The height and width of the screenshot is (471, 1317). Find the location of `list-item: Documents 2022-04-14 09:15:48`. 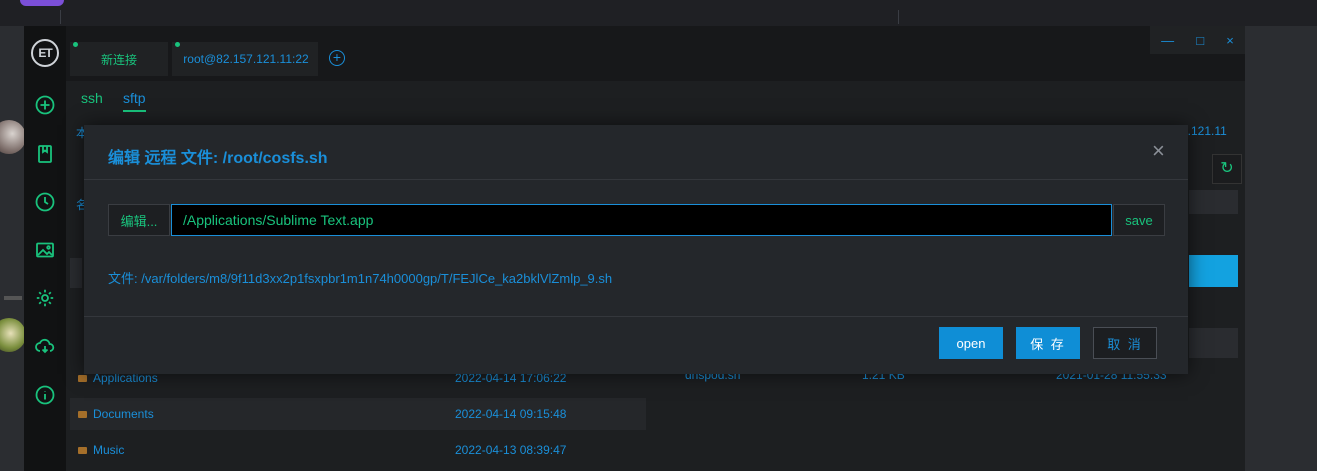

list-item: Documents 2022-04-14 09:15:48 is located at coordinates (358, 414).